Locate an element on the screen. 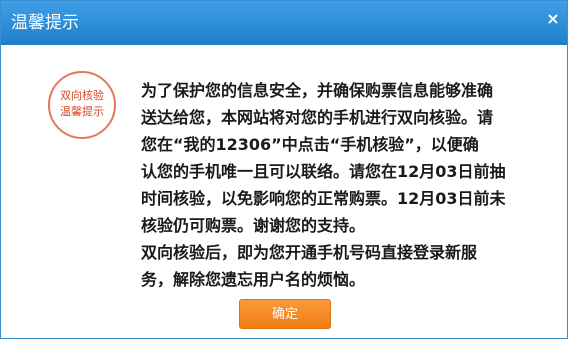  message-line: 时间核验，以免影响您的正常购票。12月03日前未 is located at coordinates (323, 198).